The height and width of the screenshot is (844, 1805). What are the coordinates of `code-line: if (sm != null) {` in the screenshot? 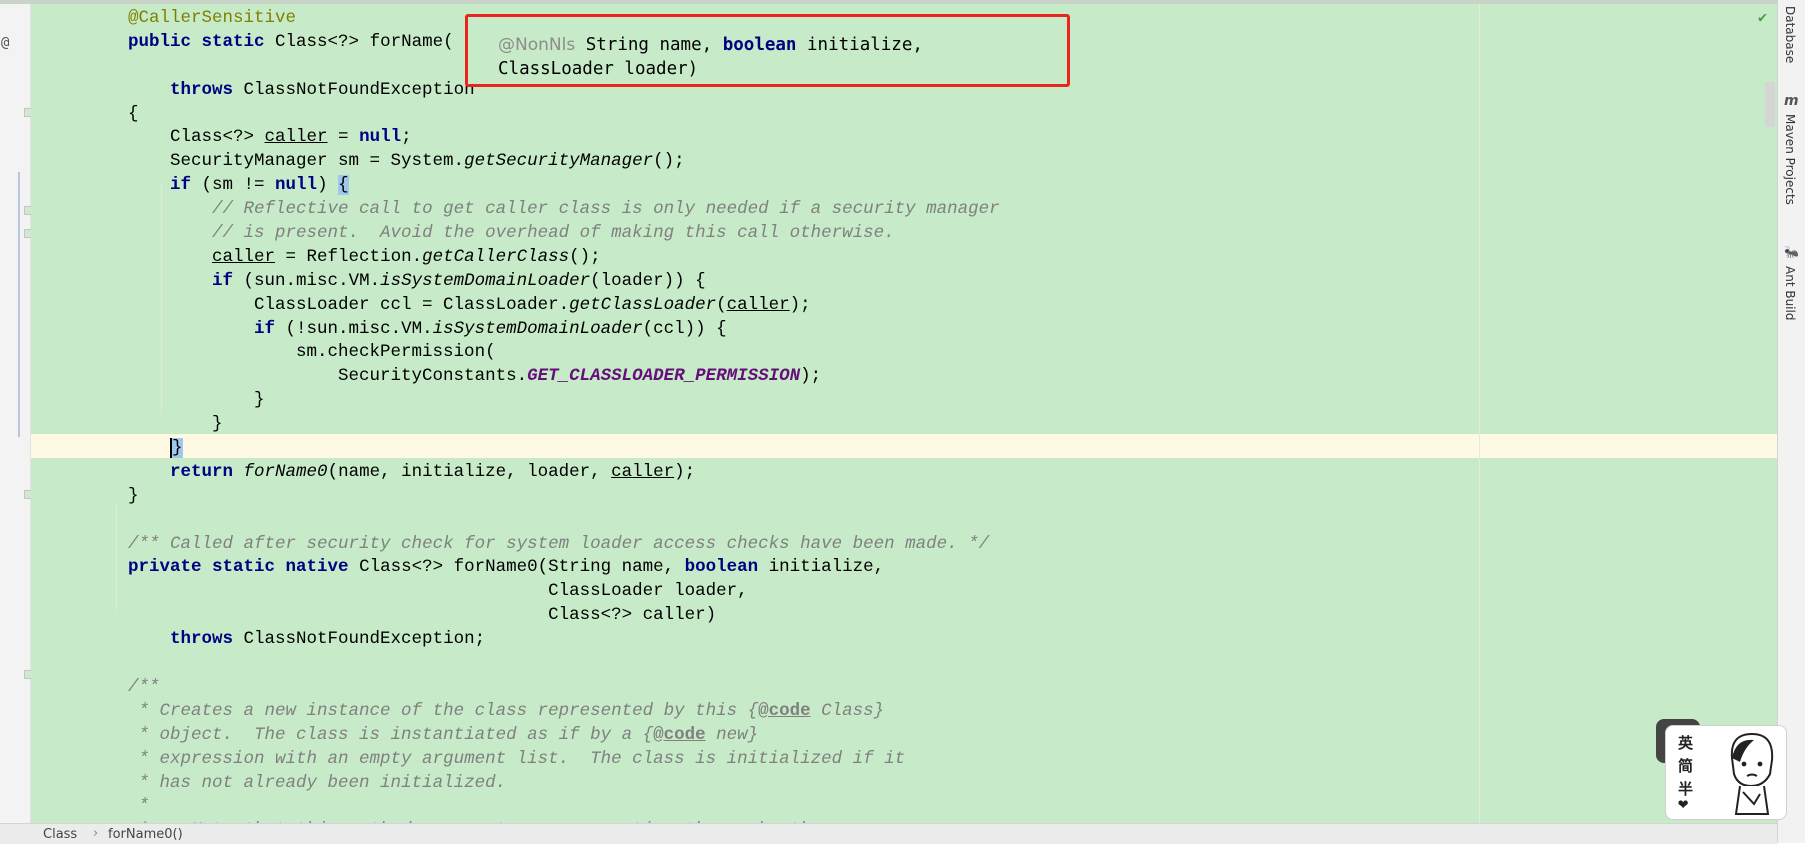 It's located at (543, 186).